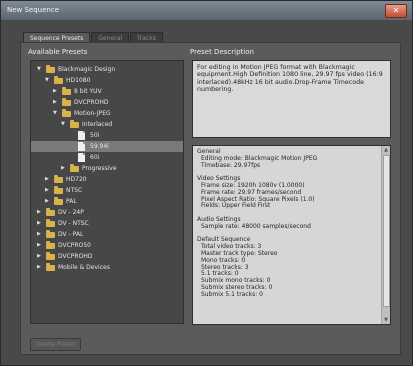 The height and width of the screenshot is (367, 416). What do you see at coordinates (236, 206) in the screenshot?
I see `preset-detail-line: Fields: Upper Field First` at bounding box center [236, 206].